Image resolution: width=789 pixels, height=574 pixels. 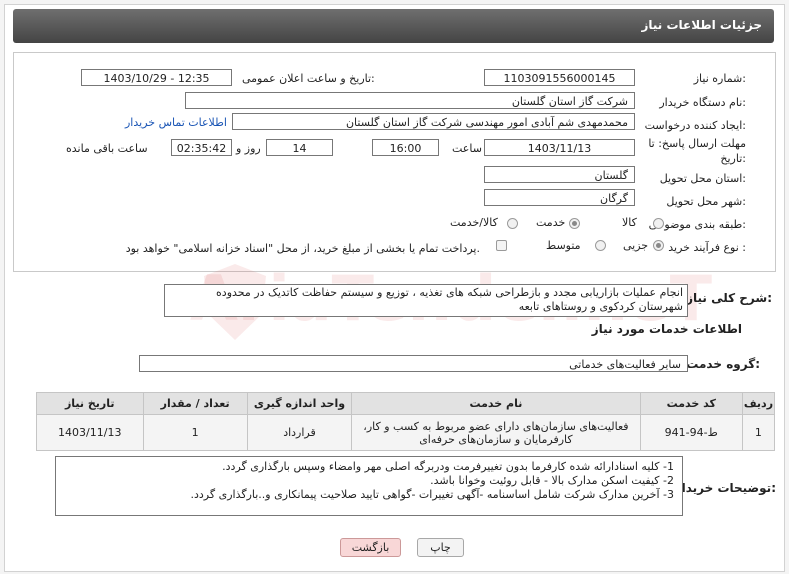 I want to click on process-radio-medium, so click(x=600, y=245).